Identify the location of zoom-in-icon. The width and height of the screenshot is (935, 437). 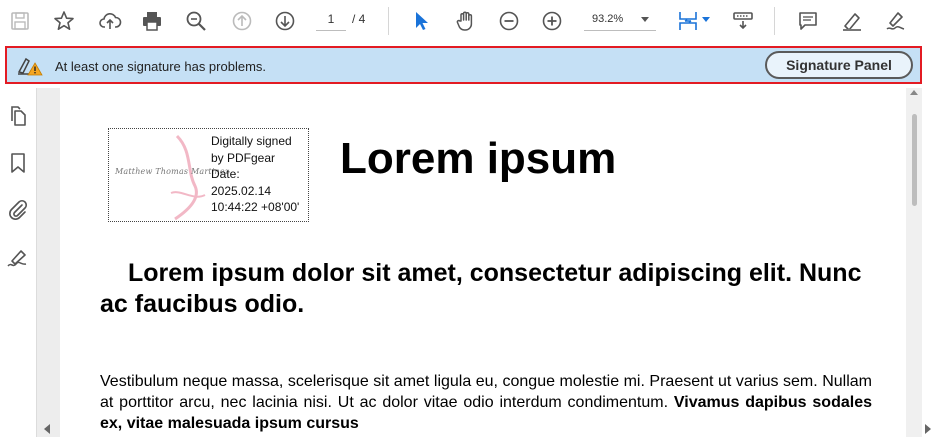
(552, 21).